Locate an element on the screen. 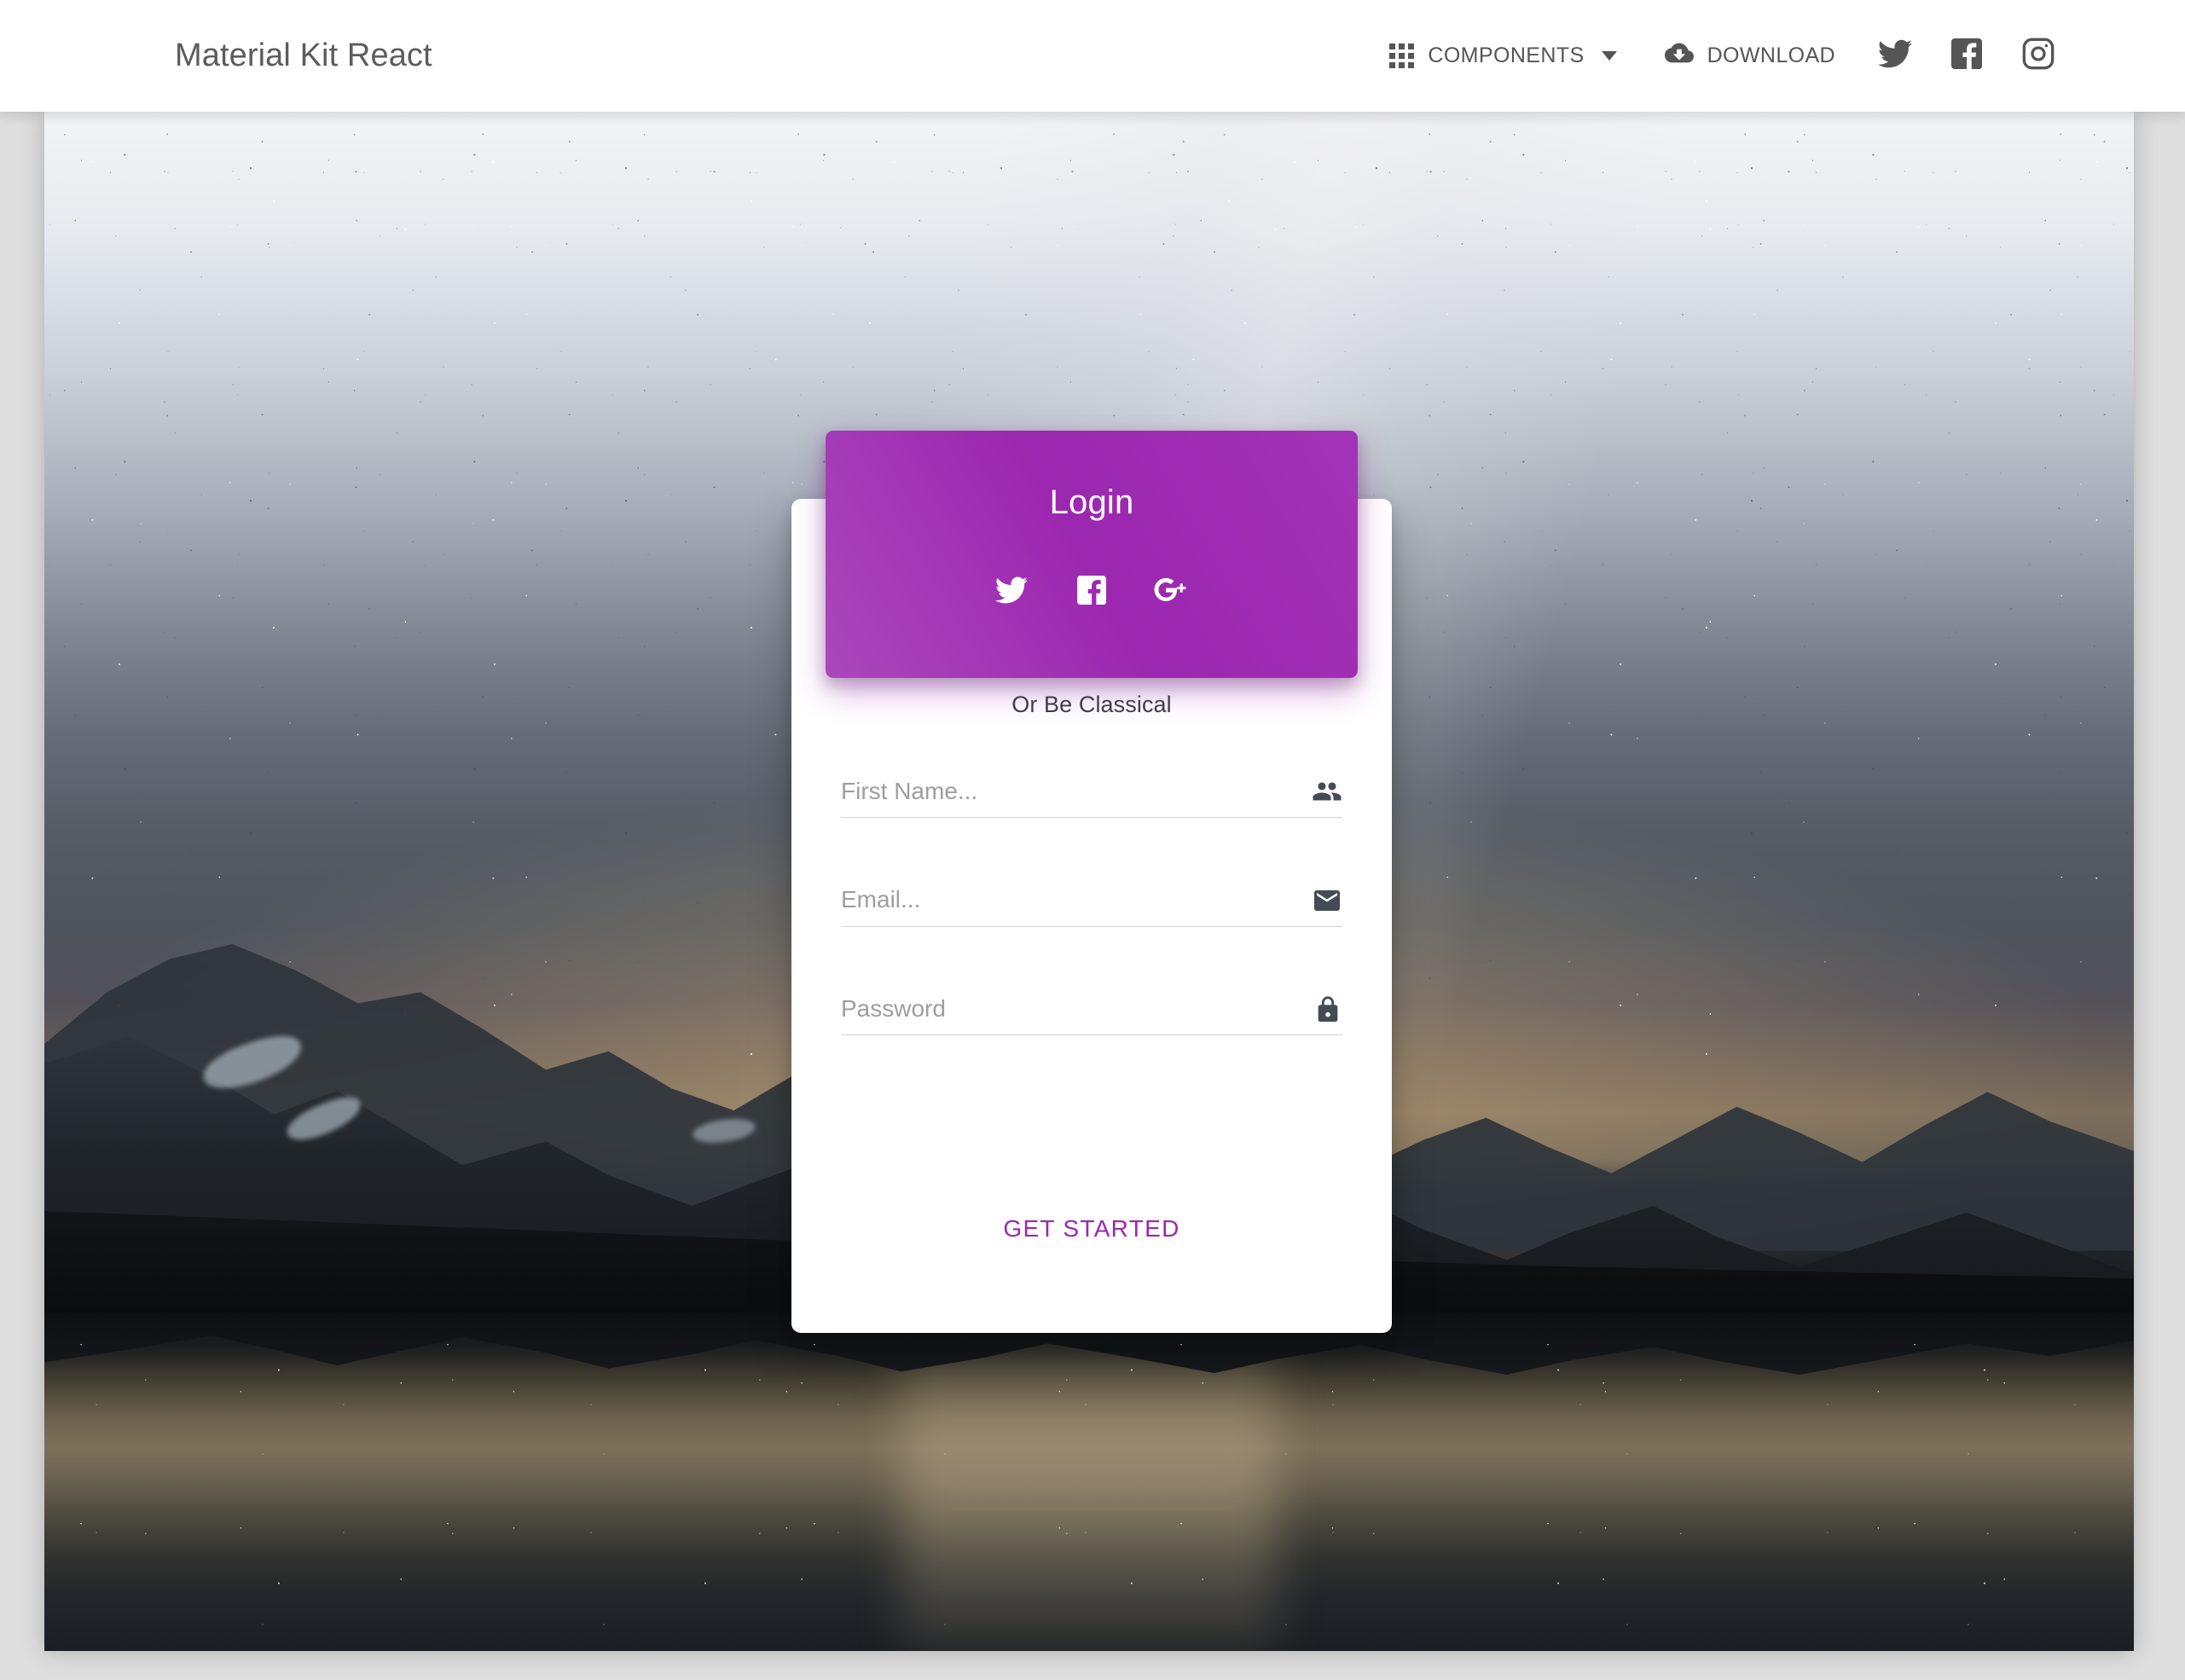 The width and height of the screenshot is (2185, 1680). brand-title: Material Kit React is located at coordinates (303, 56).